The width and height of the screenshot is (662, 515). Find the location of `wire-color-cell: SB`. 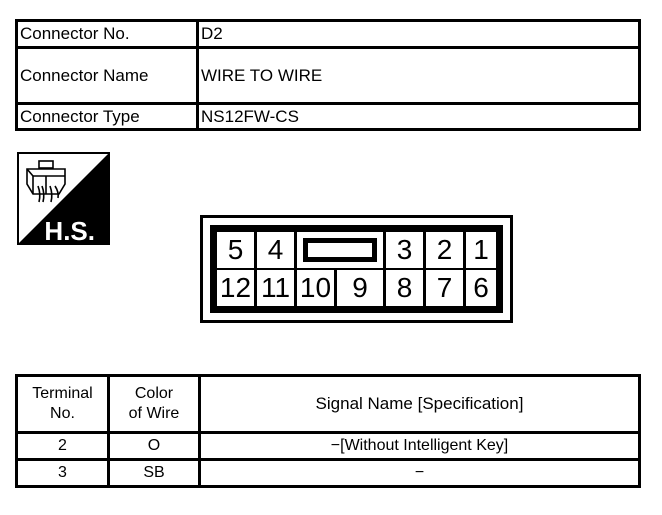

wire-color-cell: SB is located at coordinates (154, 473).